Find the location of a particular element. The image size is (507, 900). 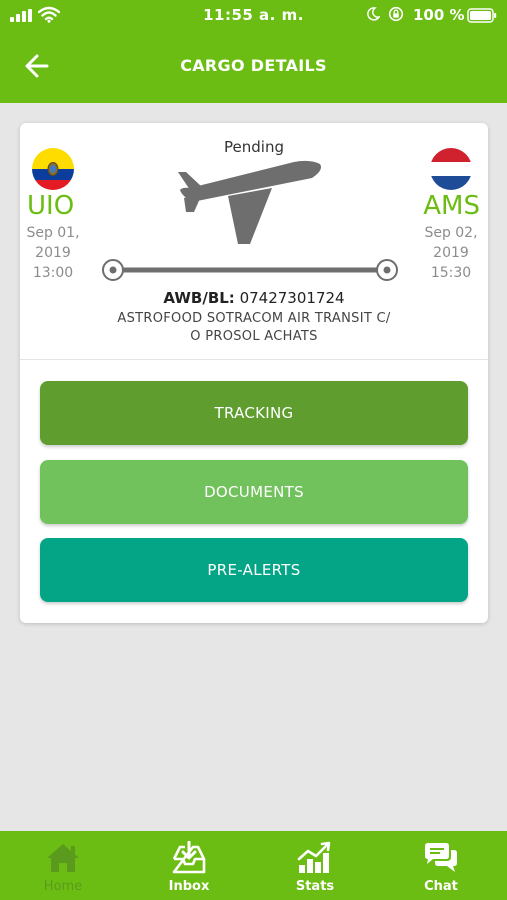

pre-alerts-button: PRE-ALERTS is located at coordinates (254, 570).